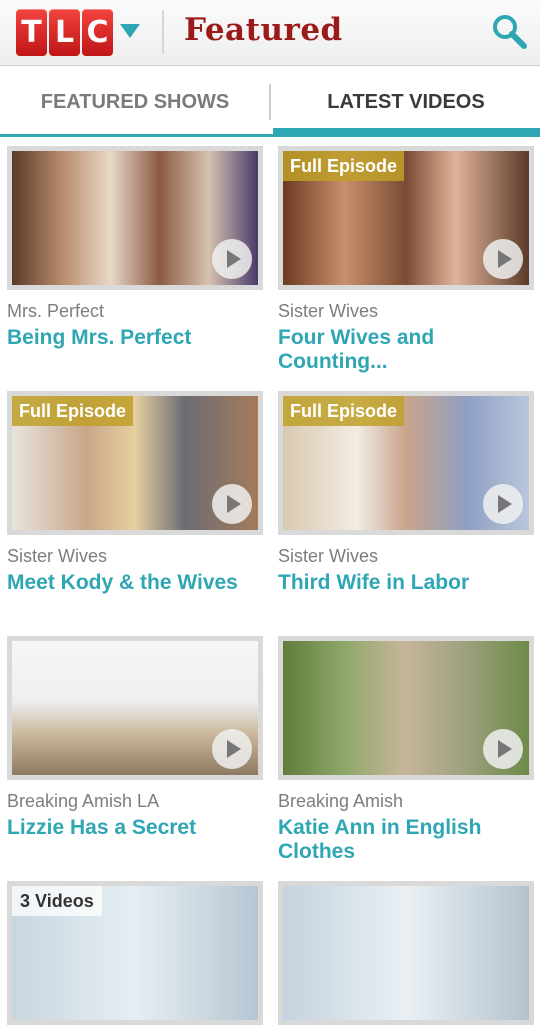 This screenshot has width=540, height=1025. What do you see at coordinates (138, 338) in the screenshot?
I see `video-title: Being Mrs. Perfect` at bounding box center [138, 338].